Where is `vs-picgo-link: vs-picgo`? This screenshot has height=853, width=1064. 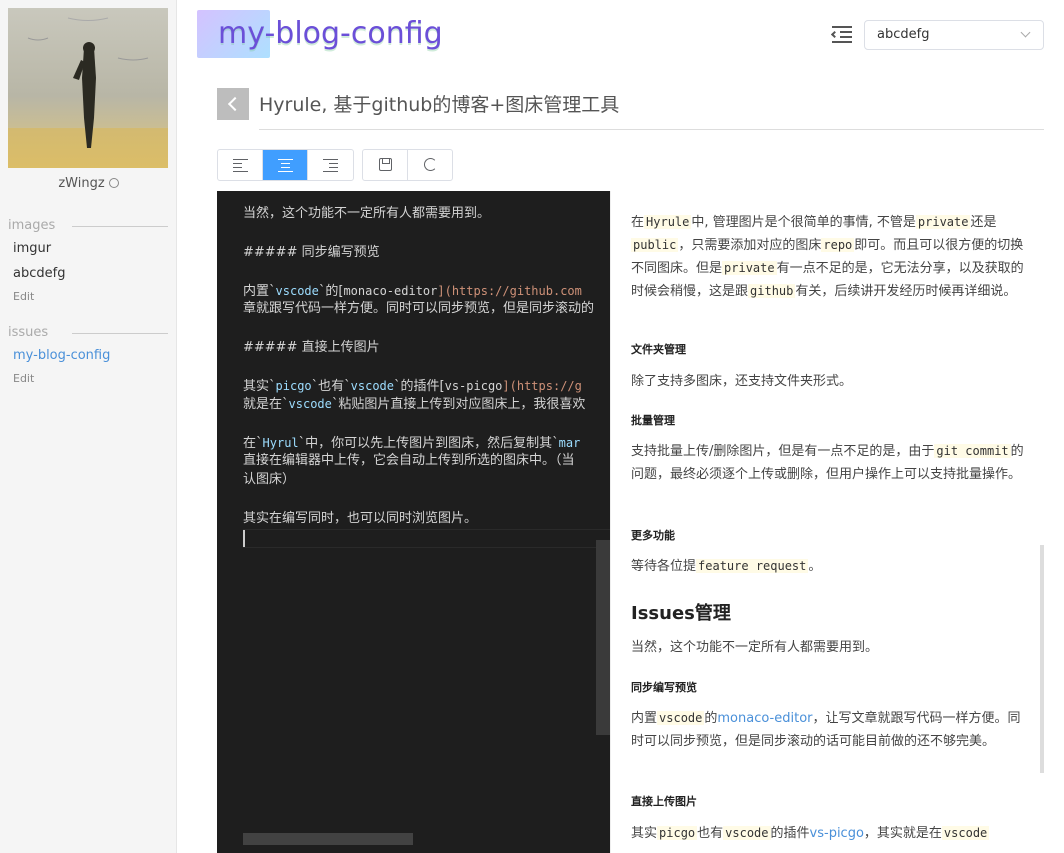
vs-picgo-link: vs-picgo is located at coordinates (837, 833).